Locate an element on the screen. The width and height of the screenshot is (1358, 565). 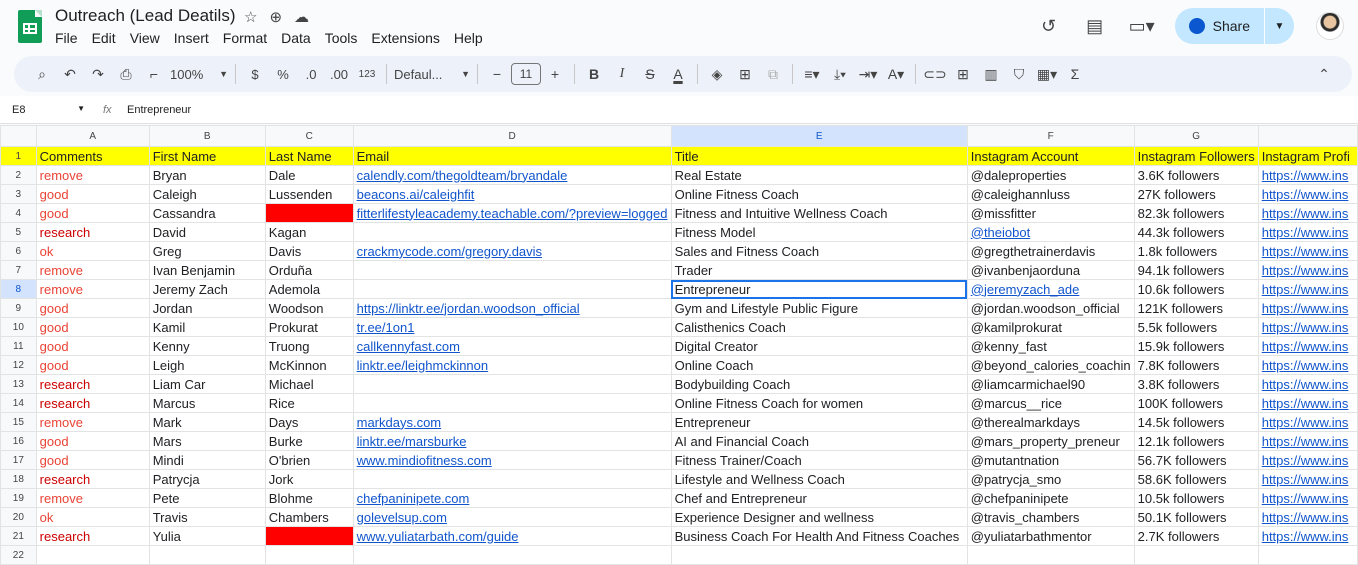
cell: 5.5k followers is located at coordinates (1196, 327).